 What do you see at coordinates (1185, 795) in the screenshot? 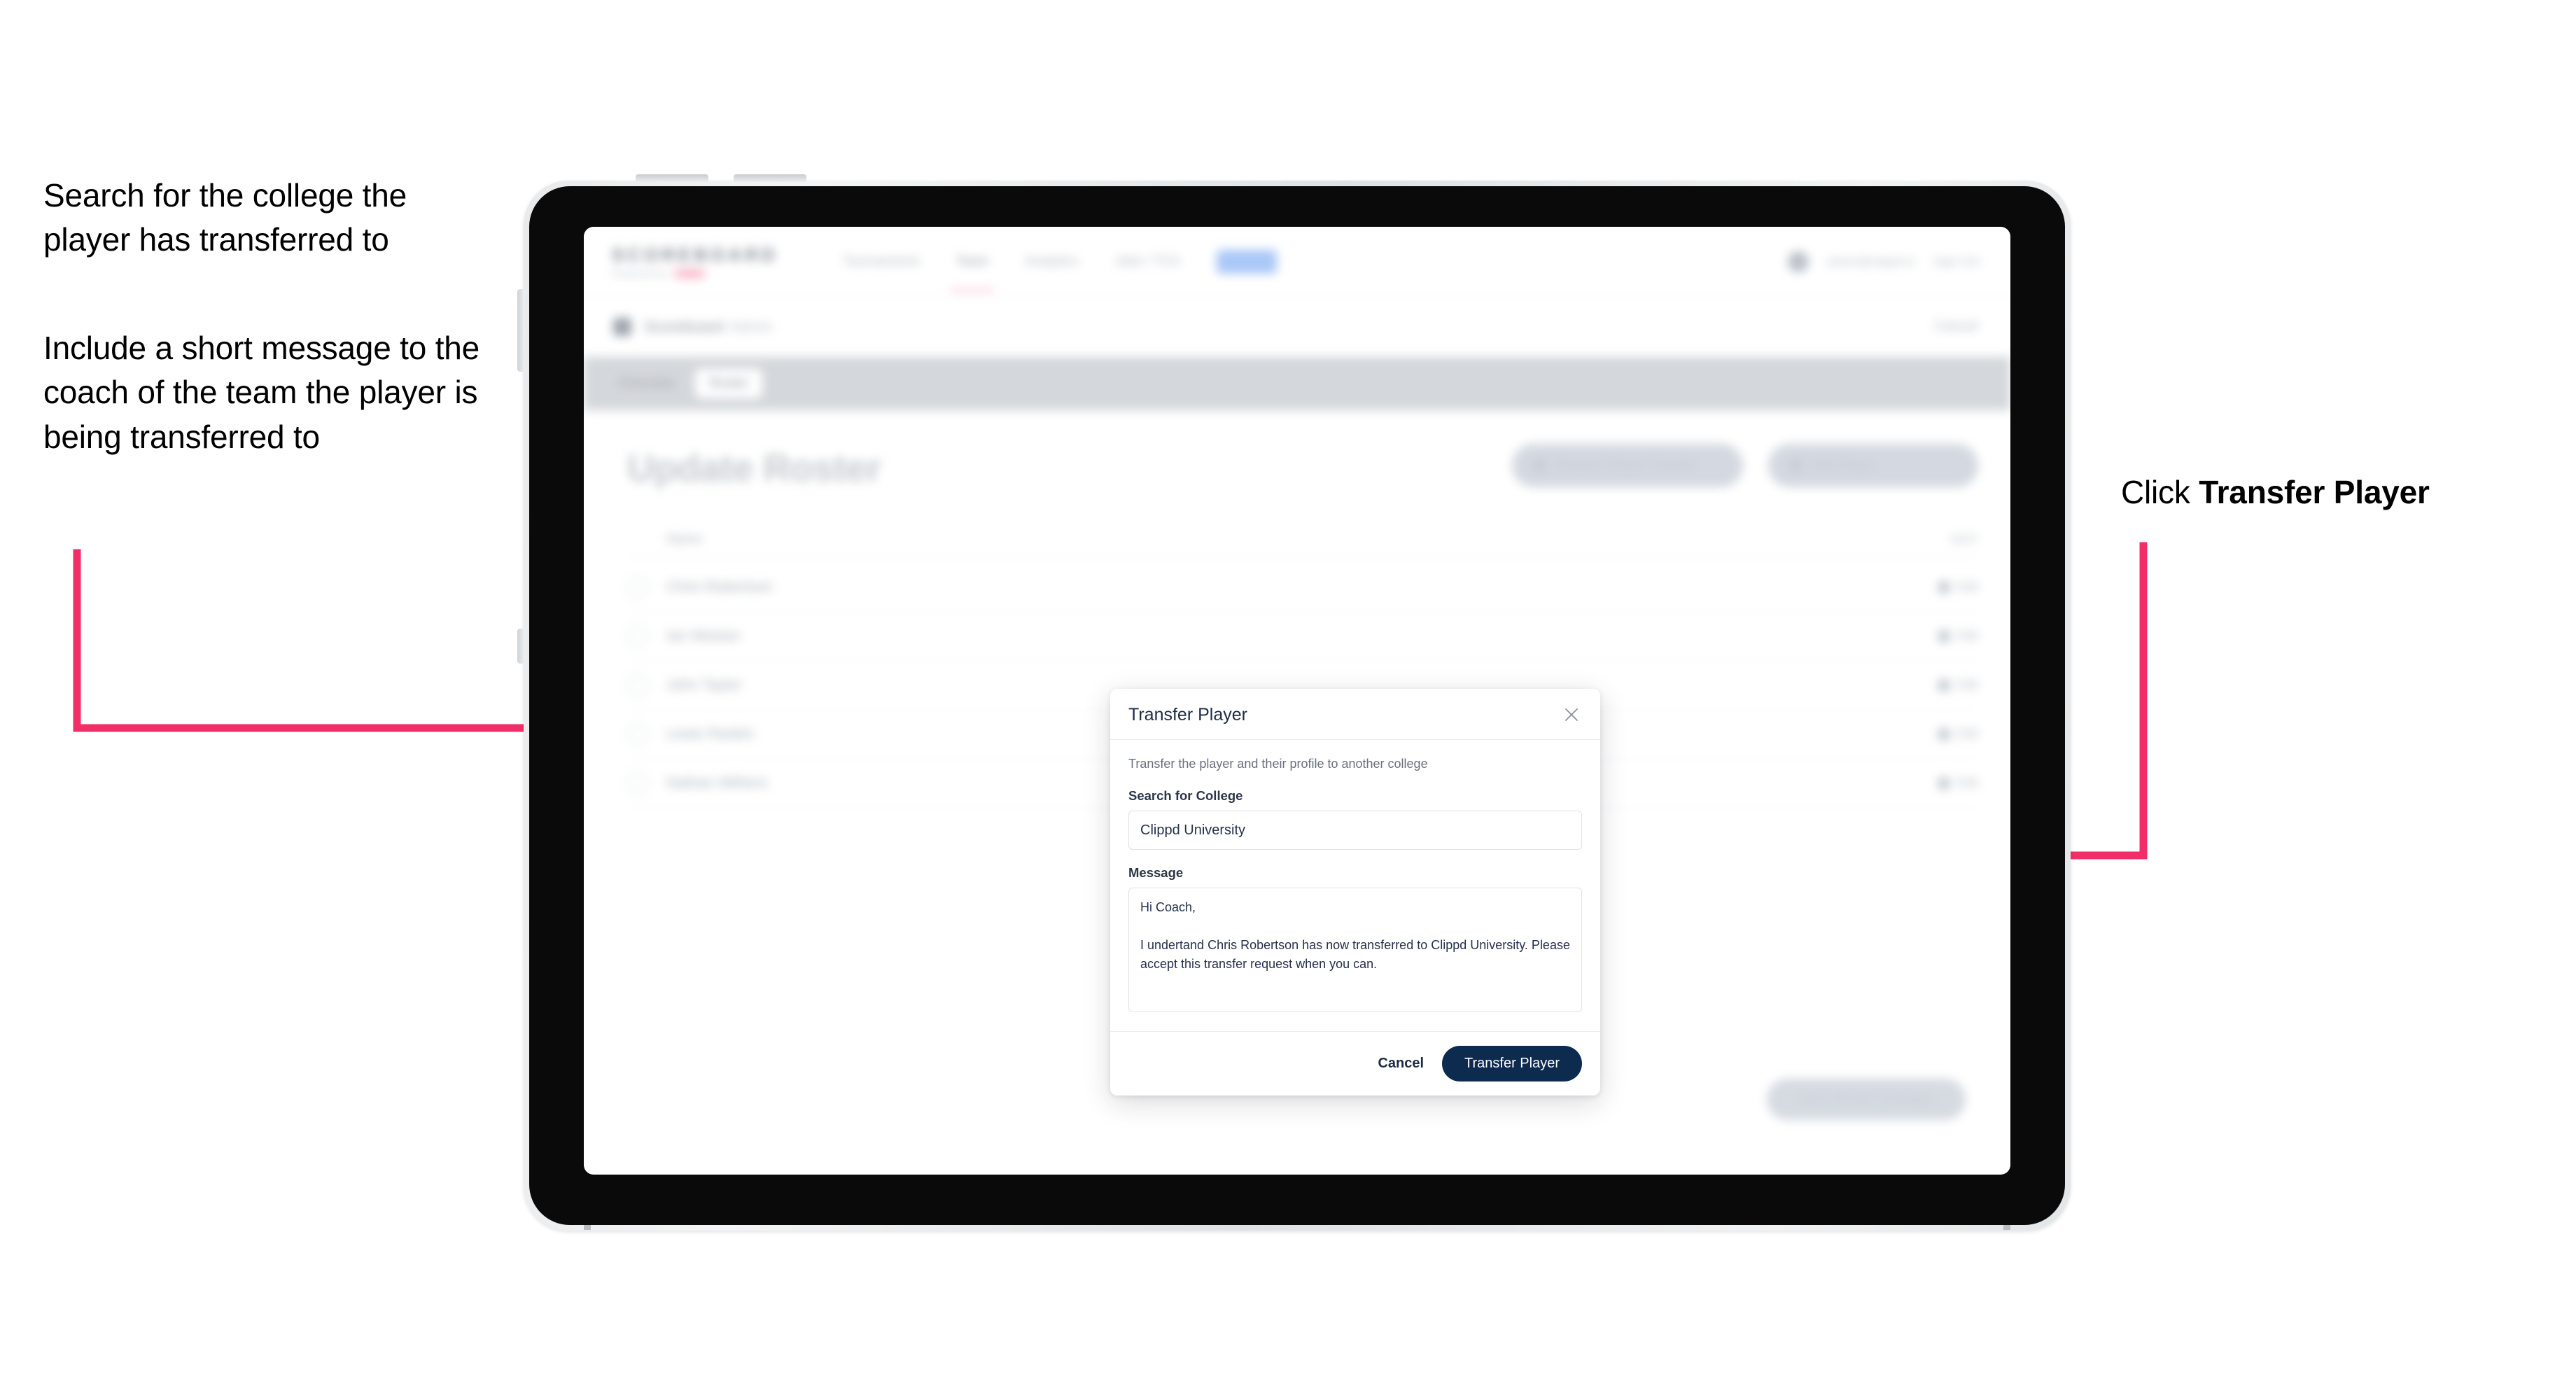
I see `college-field-label: Search for College` at bounding box center [1185, 795].